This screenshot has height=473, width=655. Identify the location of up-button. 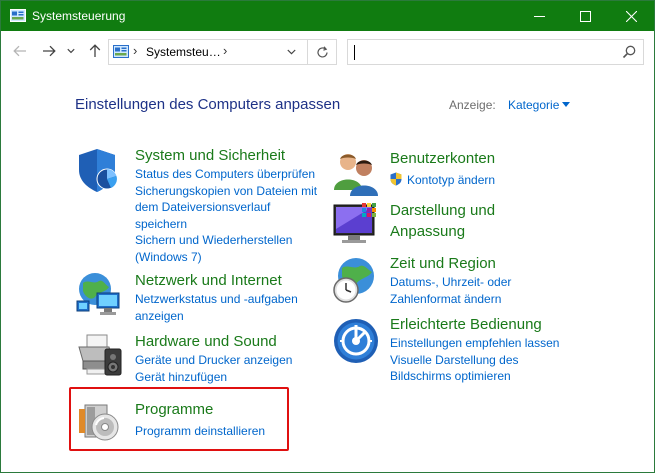
(95, 51).